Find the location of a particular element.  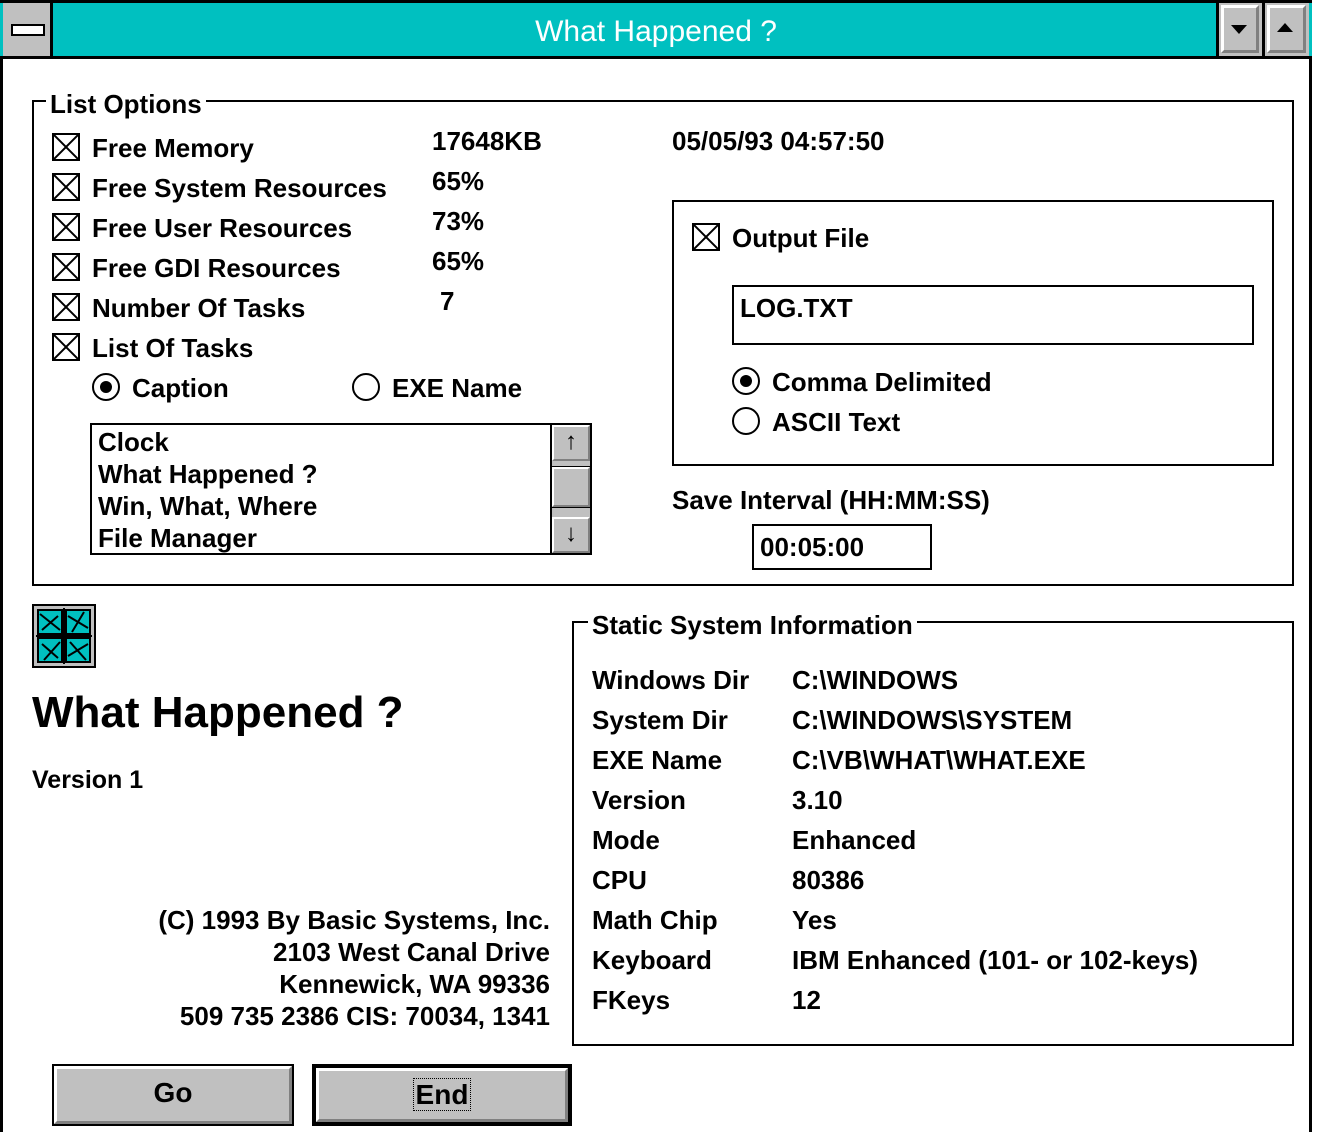

window-title: What Happened ? is located at coordinates (656, 31).